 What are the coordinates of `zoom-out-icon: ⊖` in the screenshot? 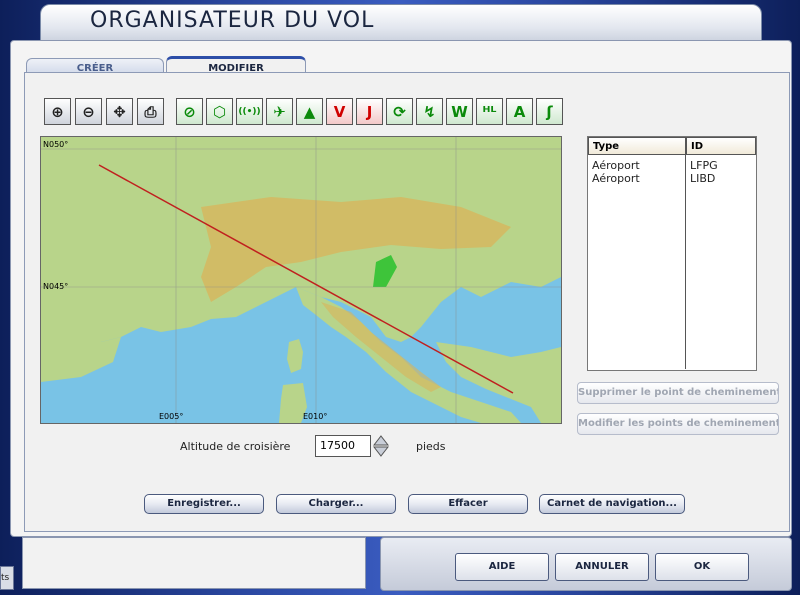 It's located at (88, 111).